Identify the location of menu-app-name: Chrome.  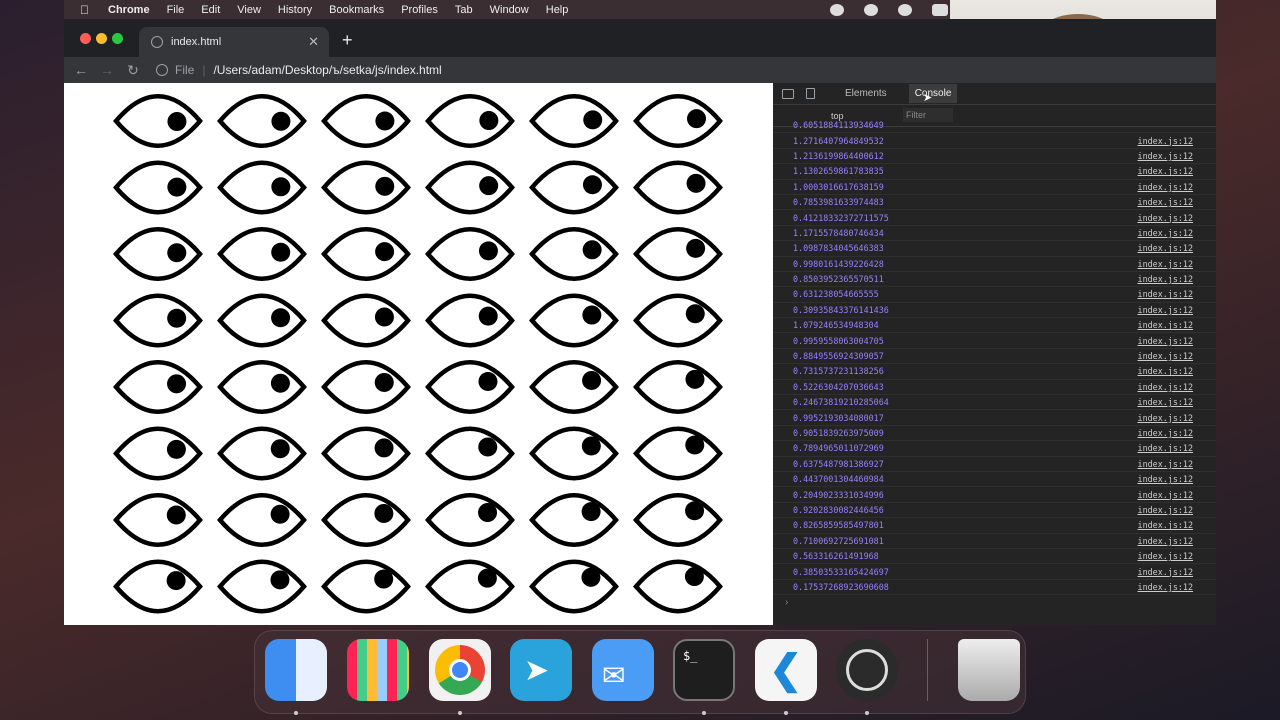
(129, 10).